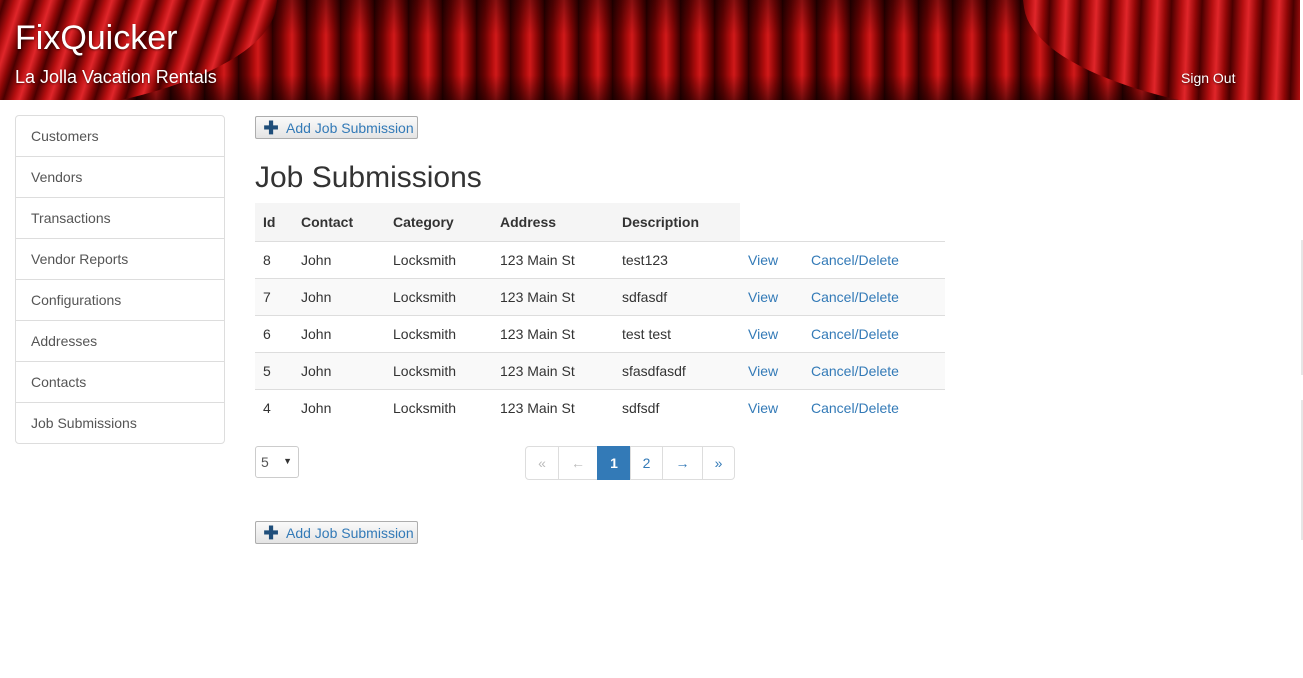  Describe the element at coordinates (368, 177) in the screenshot. I see `page-title: Job Submissions` at that location.